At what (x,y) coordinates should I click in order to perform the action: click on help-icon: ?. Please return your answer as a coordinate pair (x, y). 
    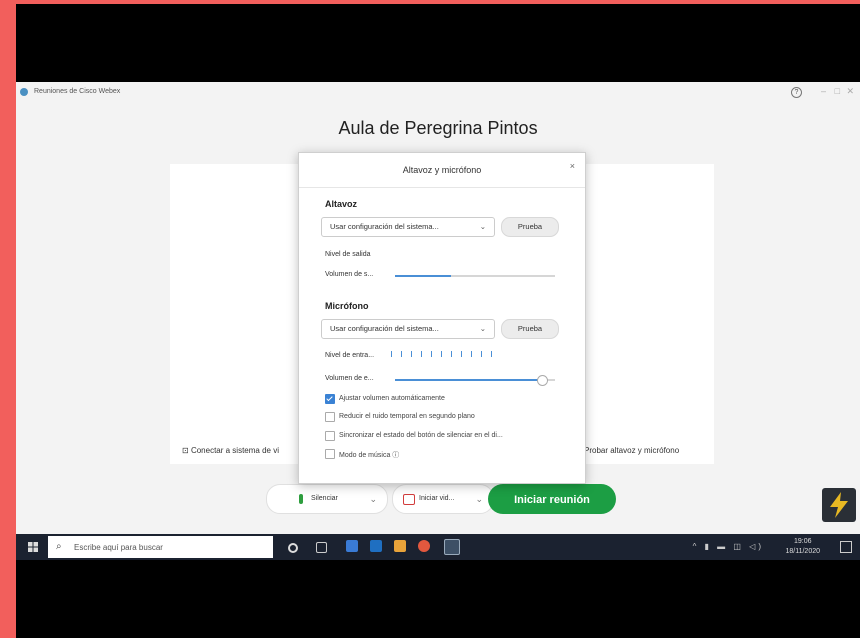
    Looking at the image, I should click on (796, 92).